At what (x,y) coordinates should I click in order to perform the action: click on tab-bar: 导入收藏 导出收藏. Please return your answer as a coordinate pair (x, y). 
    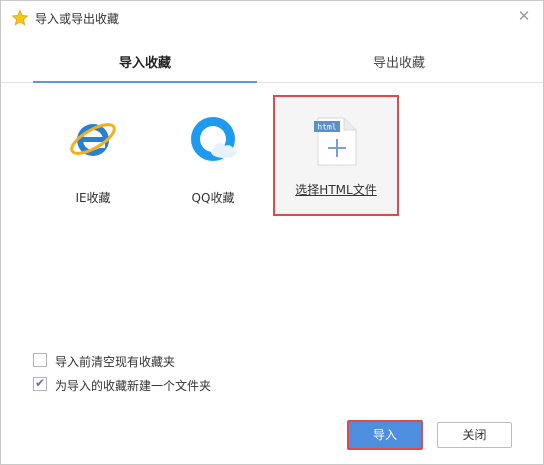
    Looking at the image, I should click on (272, 64).